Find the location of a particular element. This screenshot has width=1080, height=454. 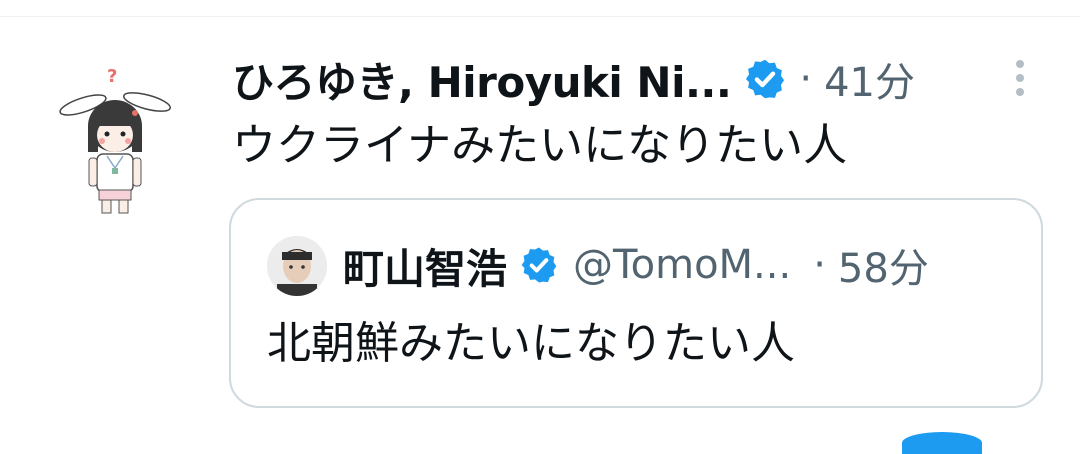

quote-header: 町山智浩 @TomoM... · 58分 is located at coordinates (693, 265).